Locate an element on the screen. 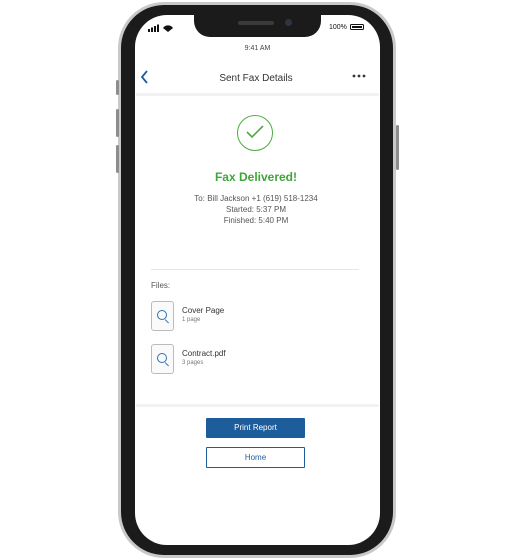 The width and height of the screenshot is (515, 560). files-label: Files: is located at coordinates (161, 285).